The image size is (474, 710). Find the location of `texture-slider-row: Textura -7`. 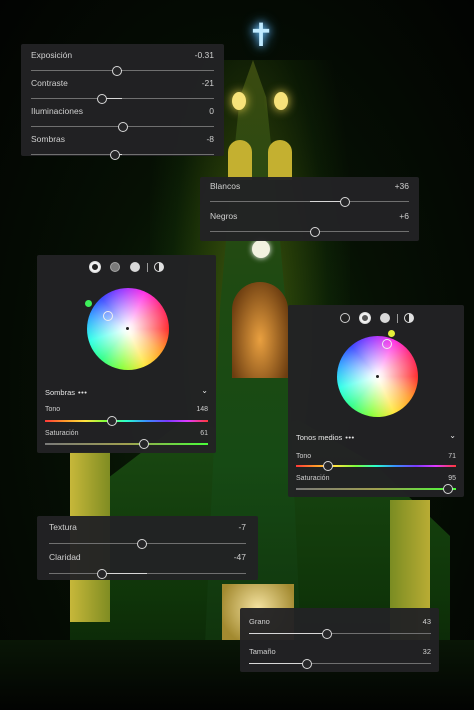

texture-slider-row: Textura -7 is located at coordinates (147, 537).